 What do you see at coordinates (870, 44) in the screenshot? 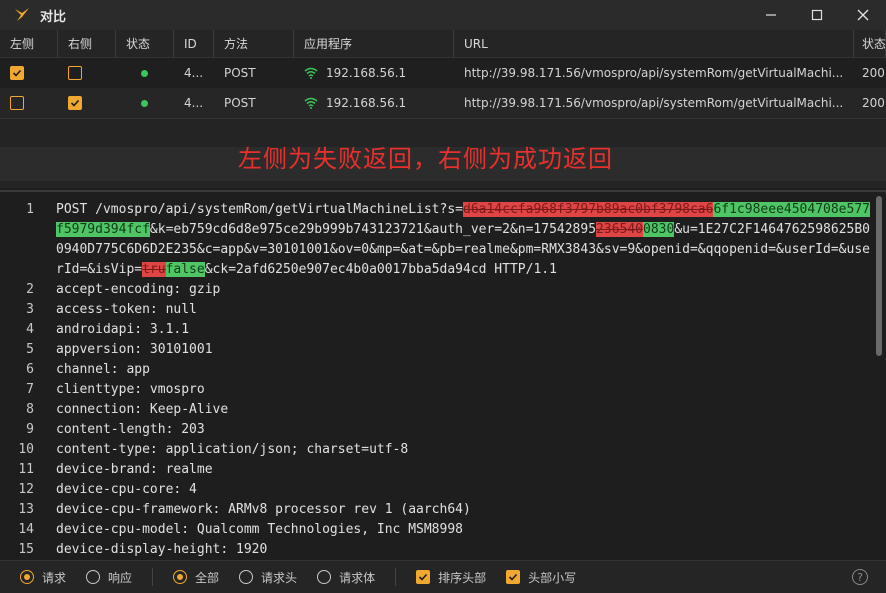
I see `column-header-status-code: 状态` at bounding box center [870, 44].